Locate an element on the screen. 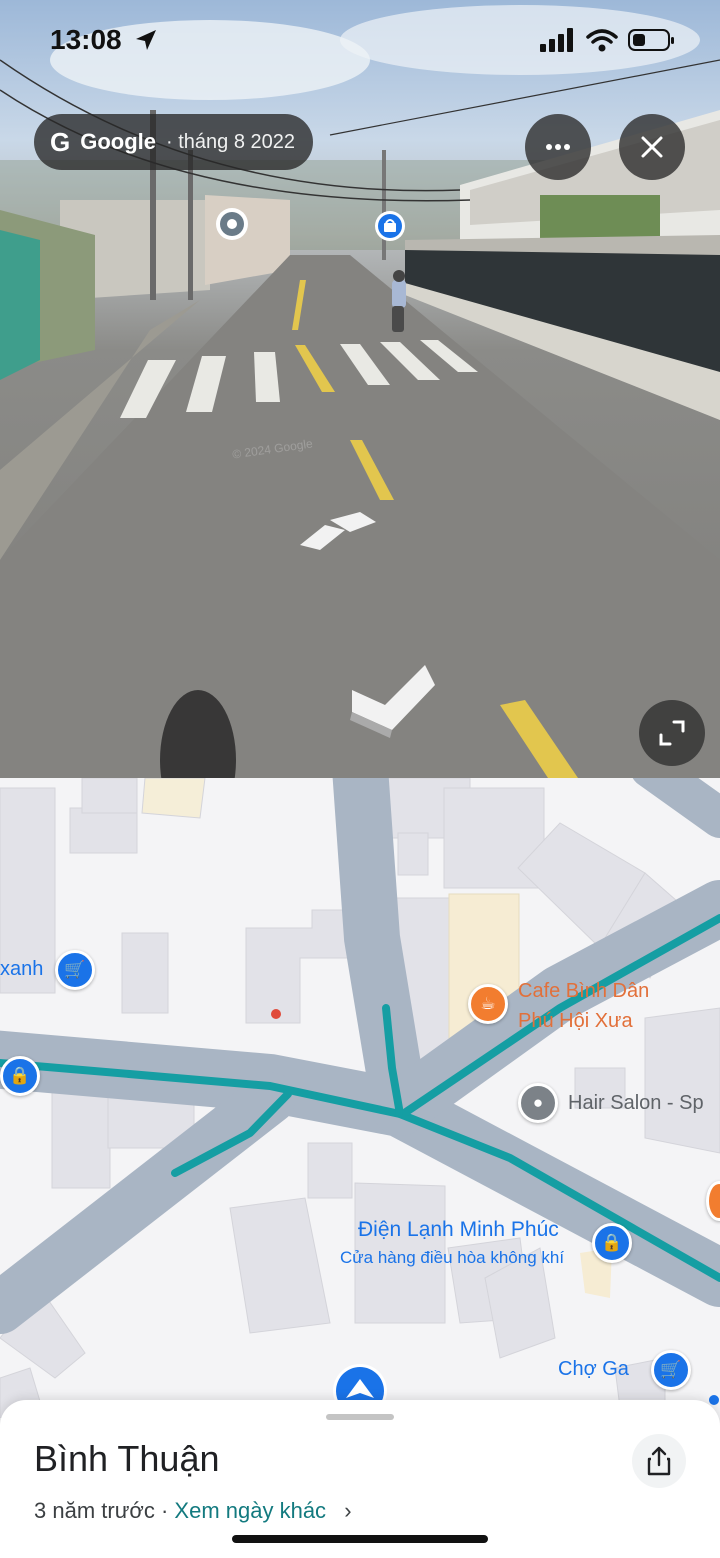 The image size is (720, 1558). more-icon is located at coordinates (558, 147).